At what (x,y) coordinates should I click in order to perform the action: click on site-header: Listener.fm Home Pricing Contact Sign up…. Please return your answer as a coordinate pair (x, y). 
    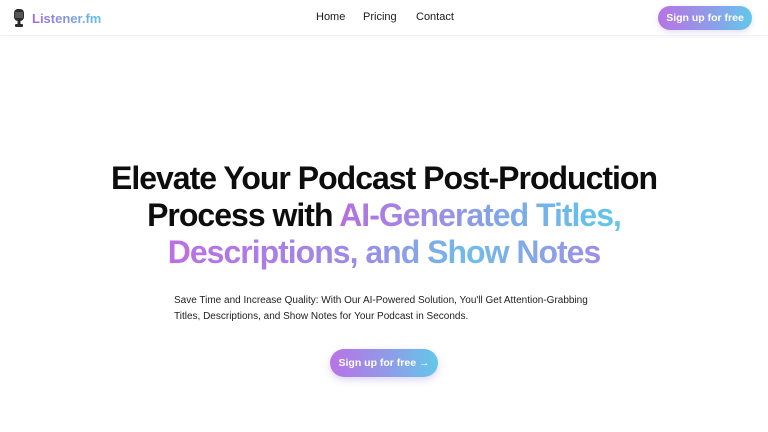
    Looking at the image, I should click on (384, 18).